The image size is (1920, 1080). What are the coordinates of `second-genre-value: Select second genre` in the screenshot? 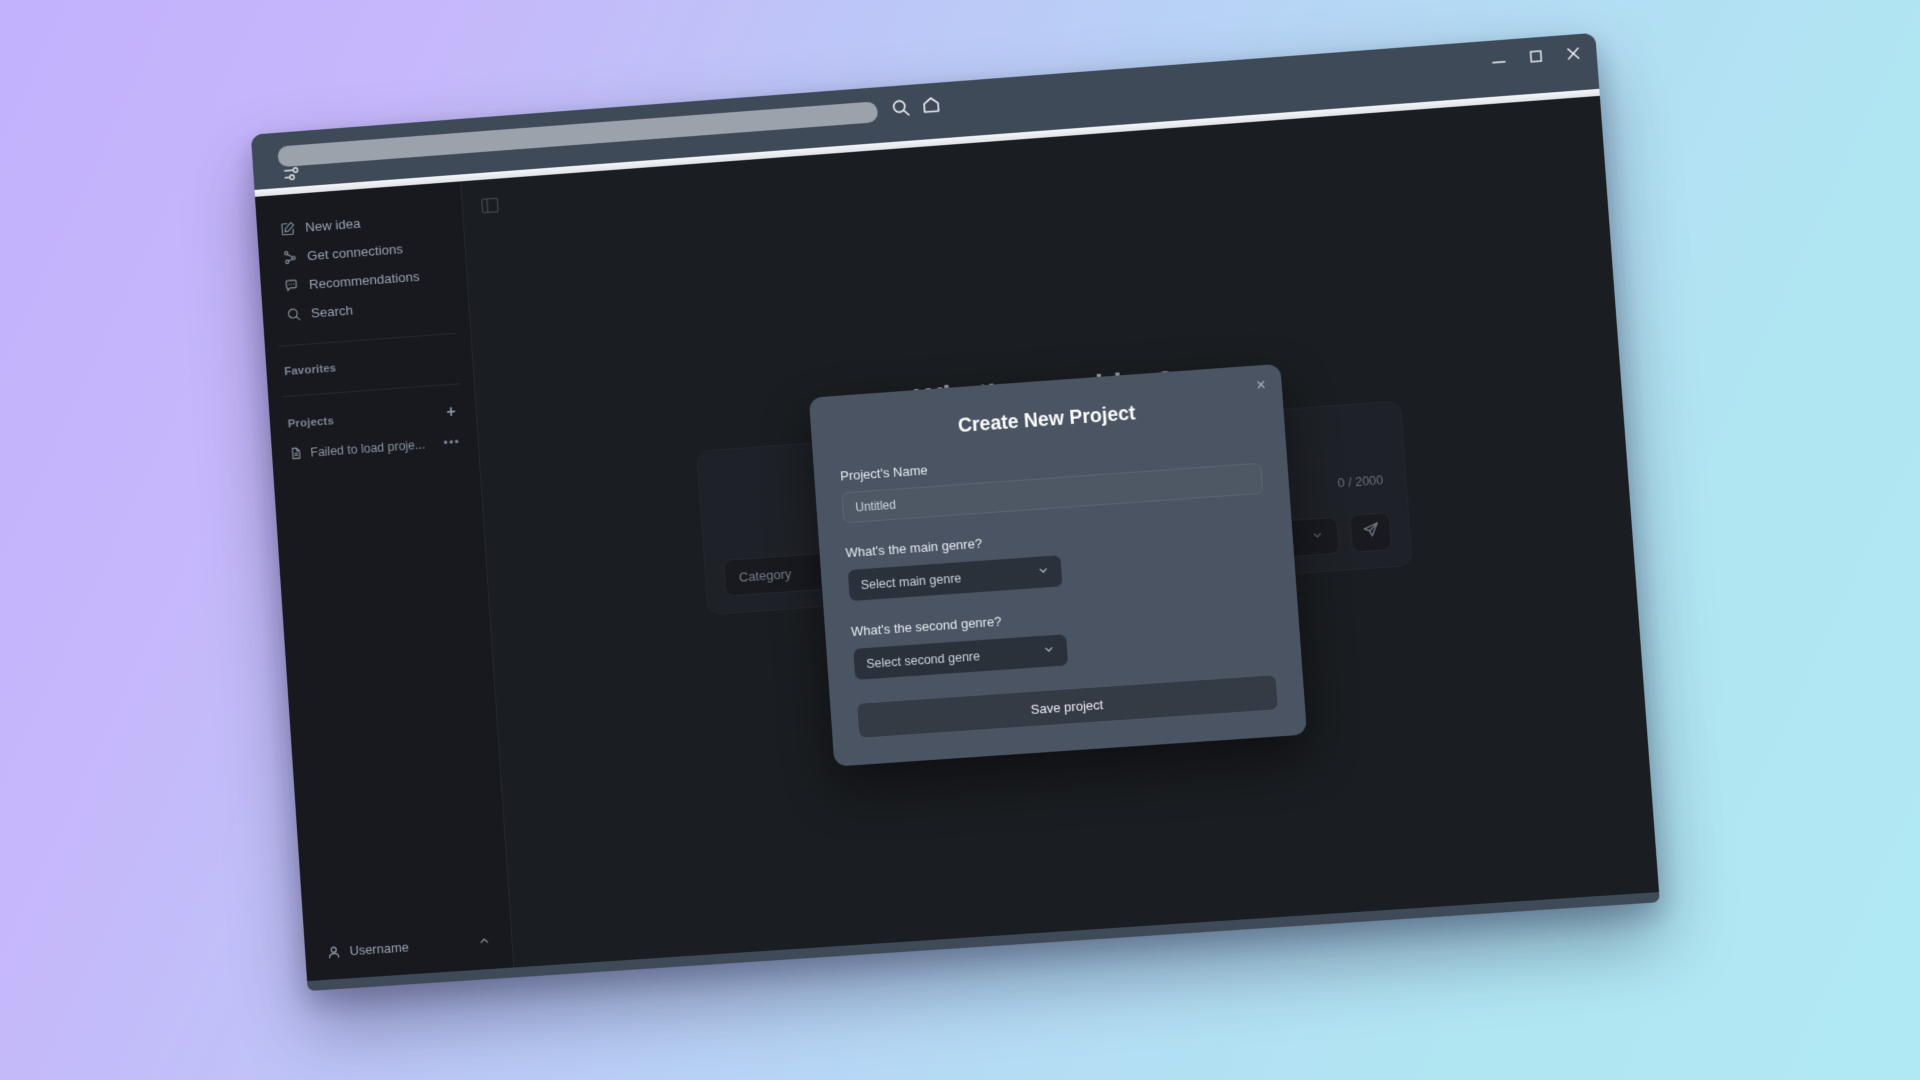 It's located at (923, 659).